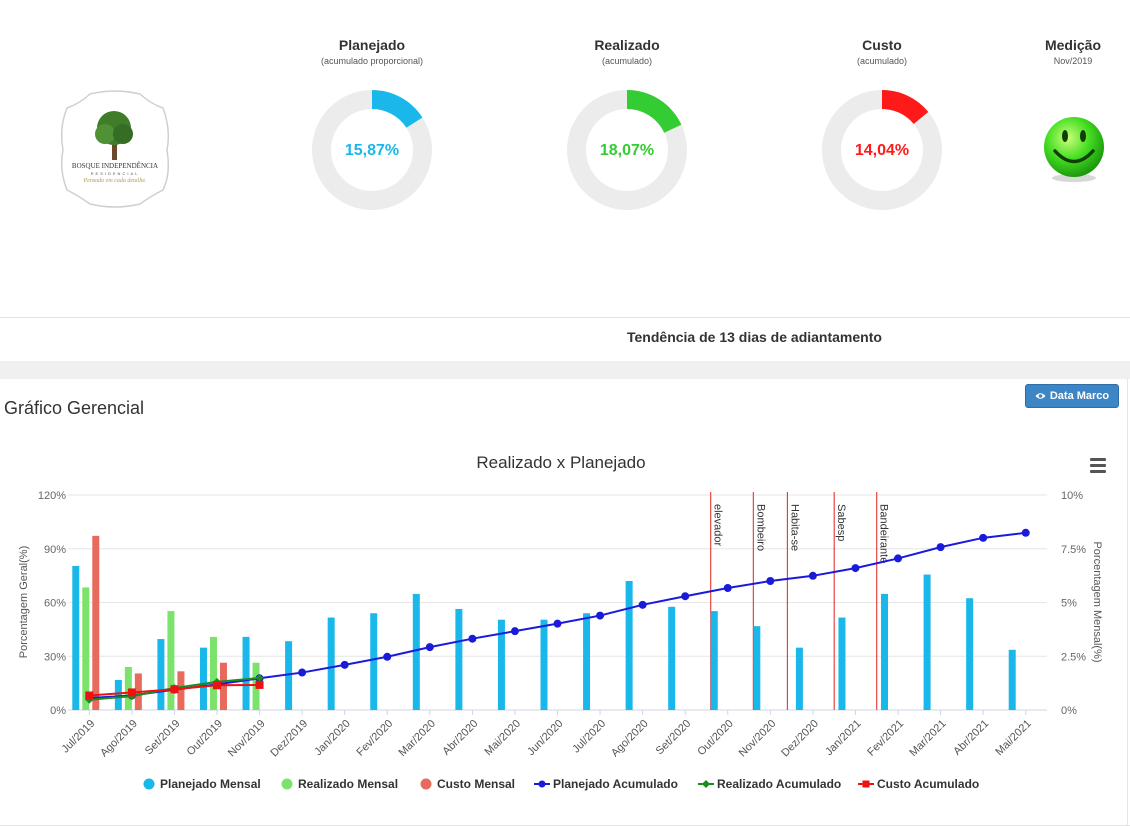  What do you see at coordinates (715, 738) in the screenshot?
I see `x-tick-label: Out/2020` at bounding box center [715, 738].